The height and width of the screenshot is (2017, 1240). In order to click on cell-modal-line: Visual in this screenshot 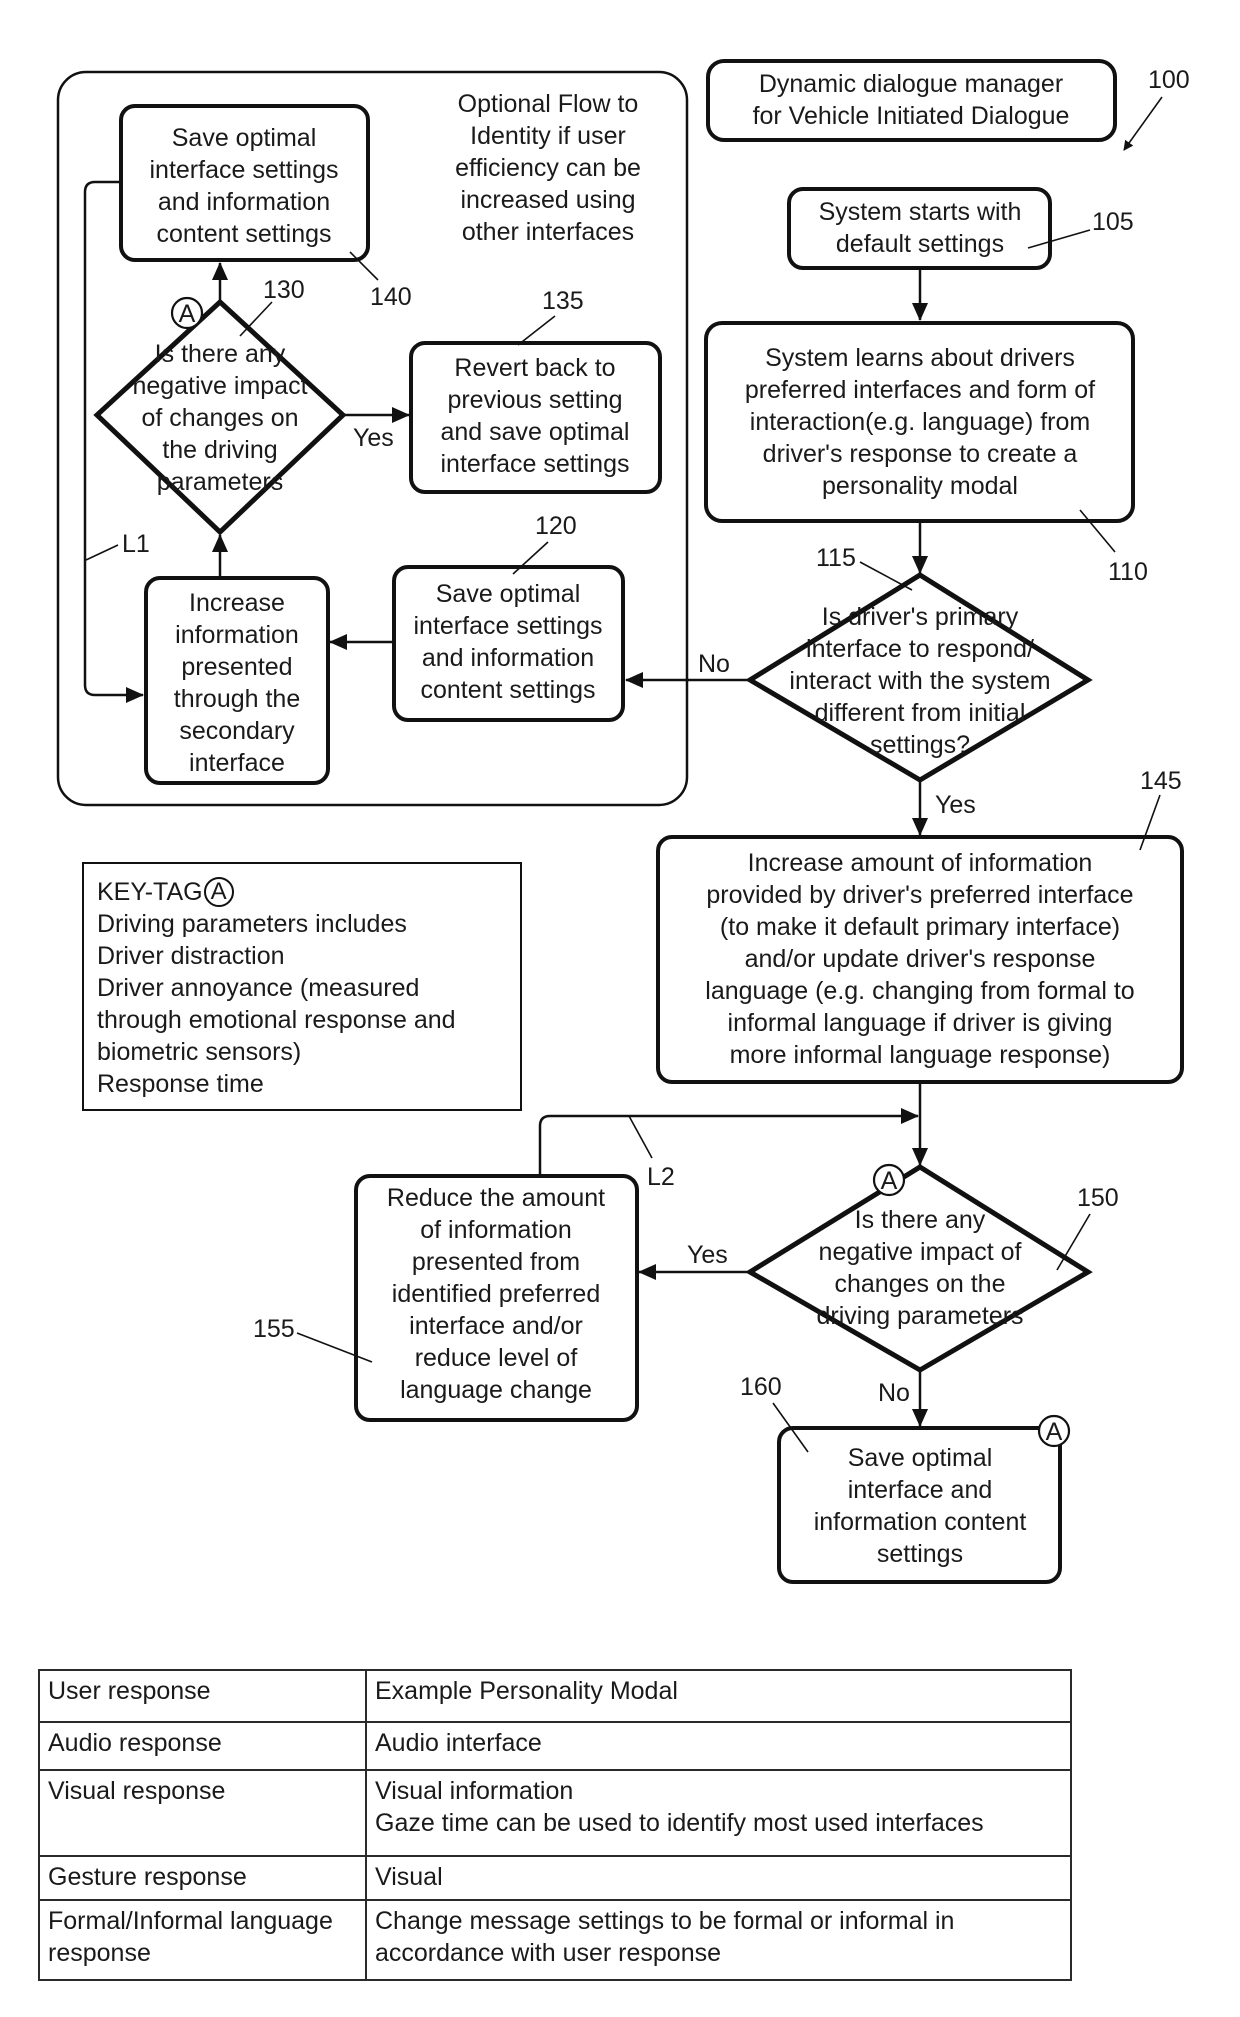, I will do `click(409, 1877)`.